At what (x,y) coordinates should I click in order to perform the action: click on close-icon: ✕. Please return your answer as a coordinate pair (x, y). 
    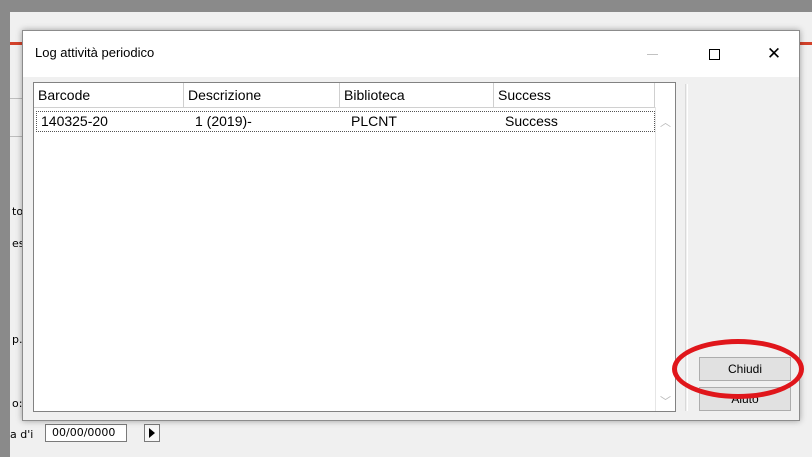
    Looking at the image, I should click on (774, 53).